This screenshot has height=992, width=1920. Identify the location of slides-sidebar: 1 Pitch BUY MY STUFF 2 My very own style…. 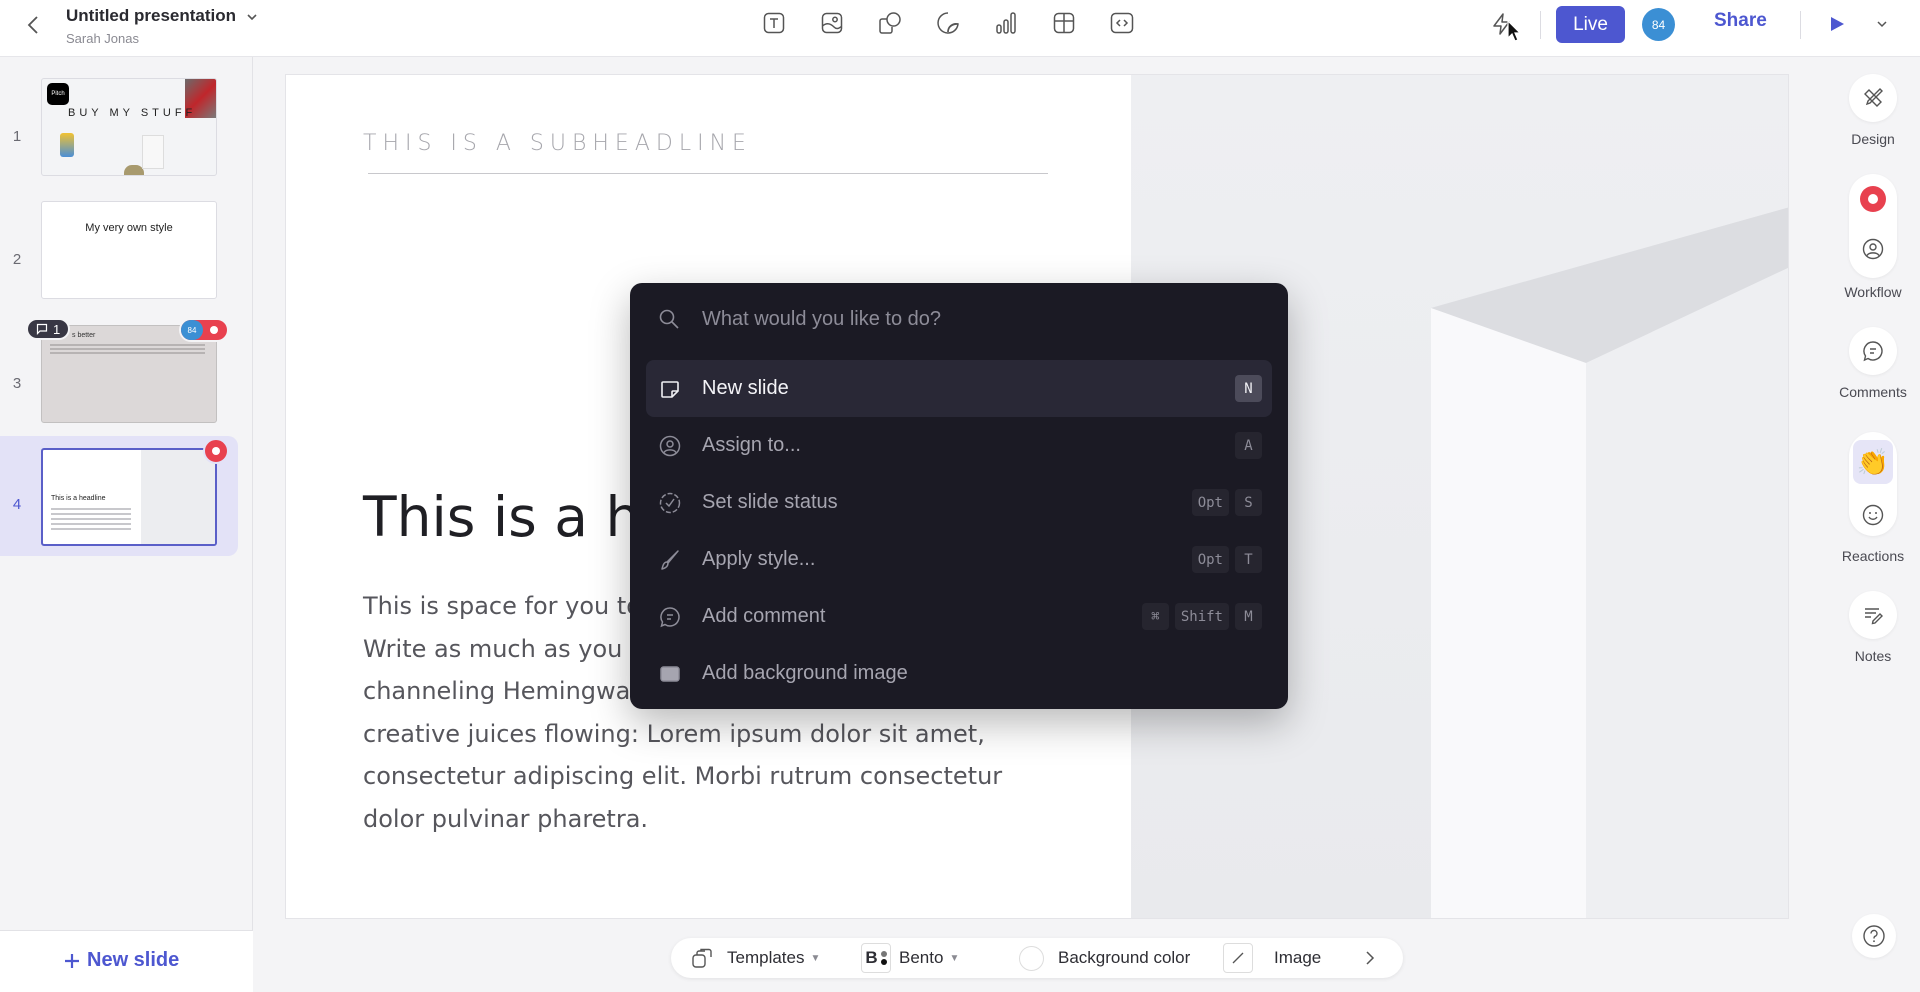
(126, 524).